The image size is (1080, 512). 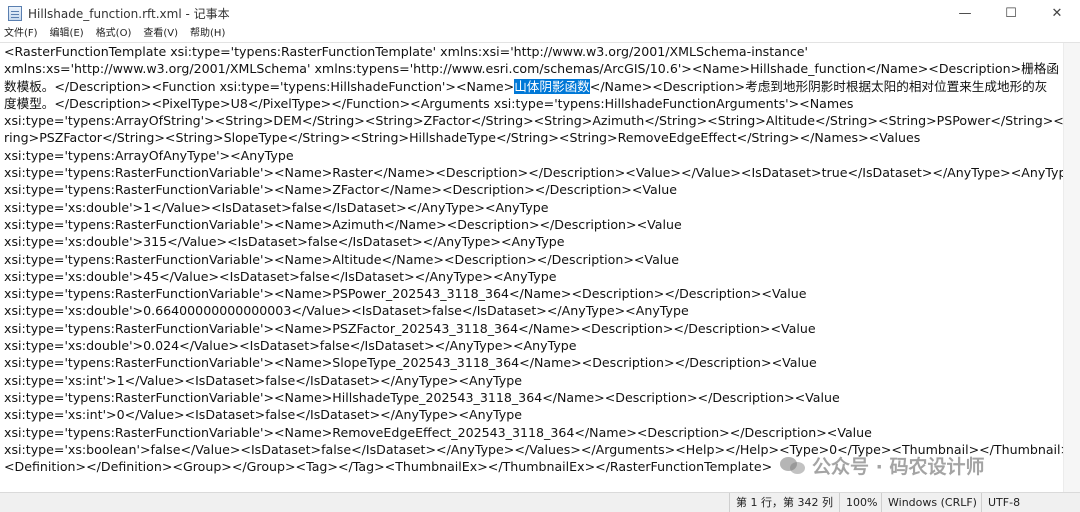 I want to click on vertical-scrollbar, so click(x=1071, y=267).